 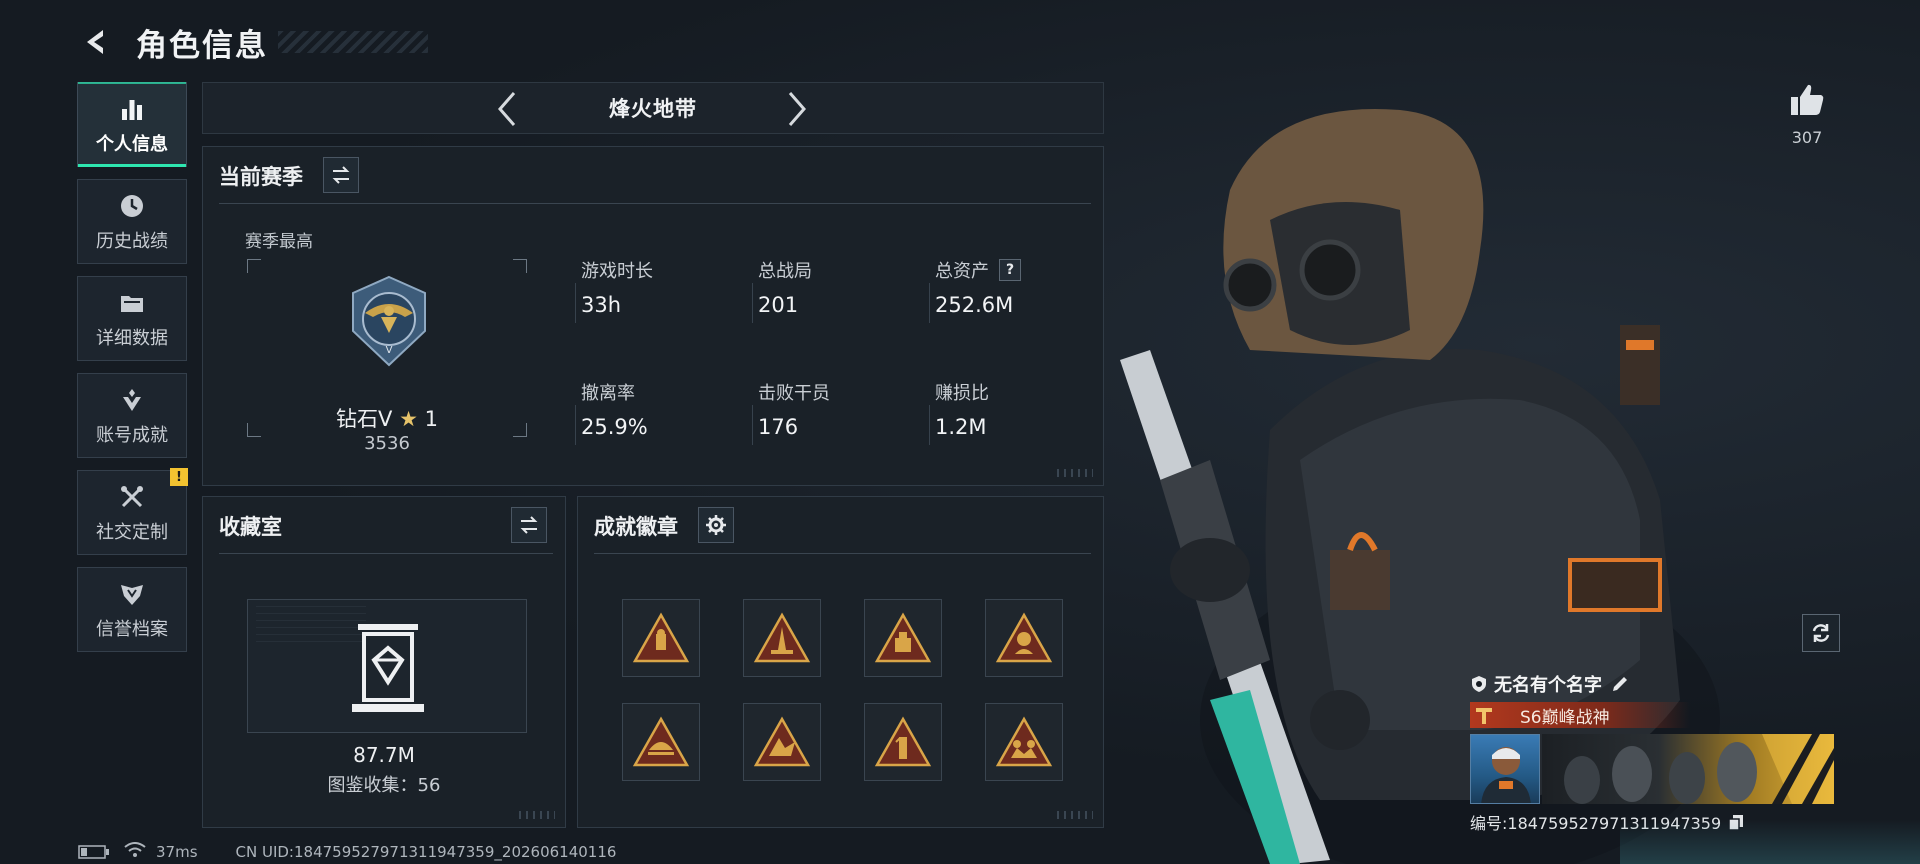 What do you see at coordinates (658, 290) in the screenshot?
I see `stat-play-time: 游戏时长 33h` at bounding box center [658, 290].